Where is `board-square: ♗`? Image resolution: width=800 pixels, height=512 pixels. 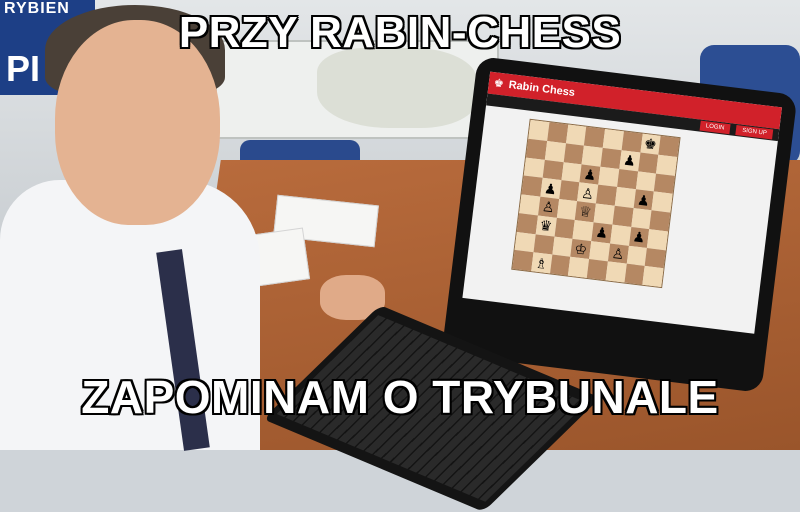
board-square: ♗ is located at coordinates (541, 263).